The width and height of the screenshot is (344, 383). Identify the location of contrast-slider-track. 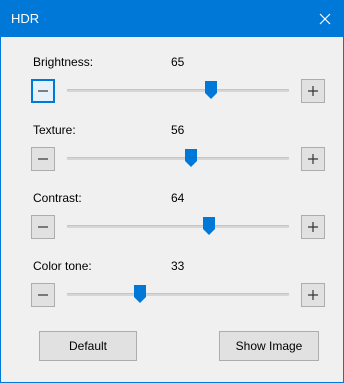
(178, 226).